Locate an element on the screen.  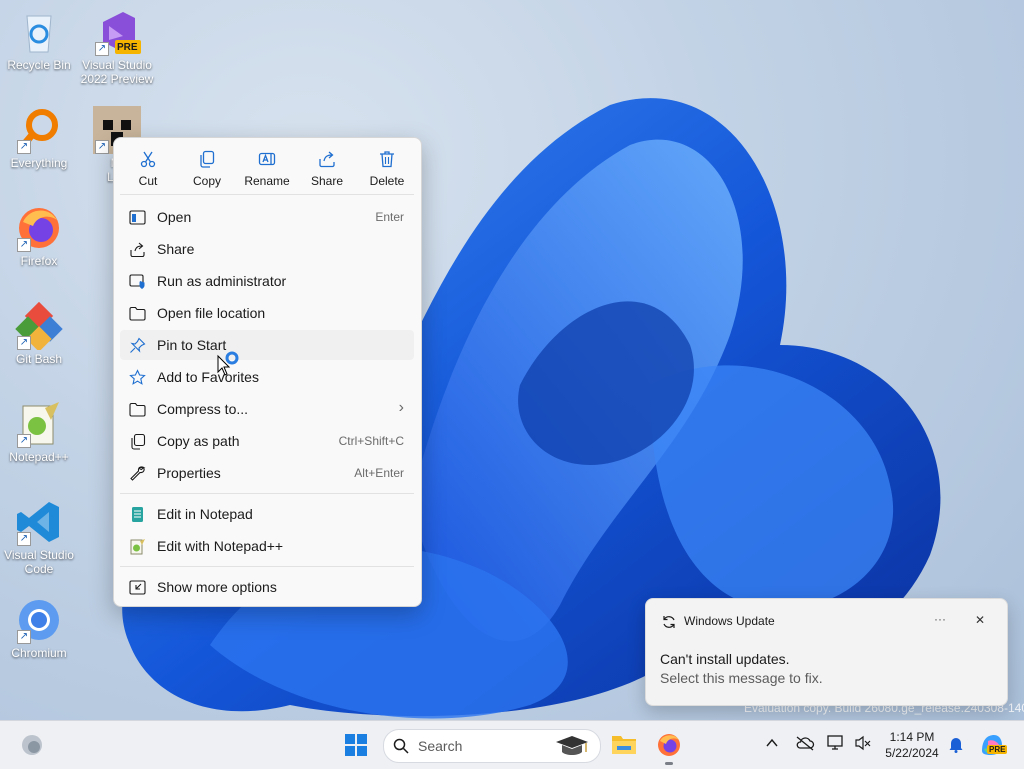
visual-studio-preview-icon: PRE ↗ is located at coordinates (117, 32).